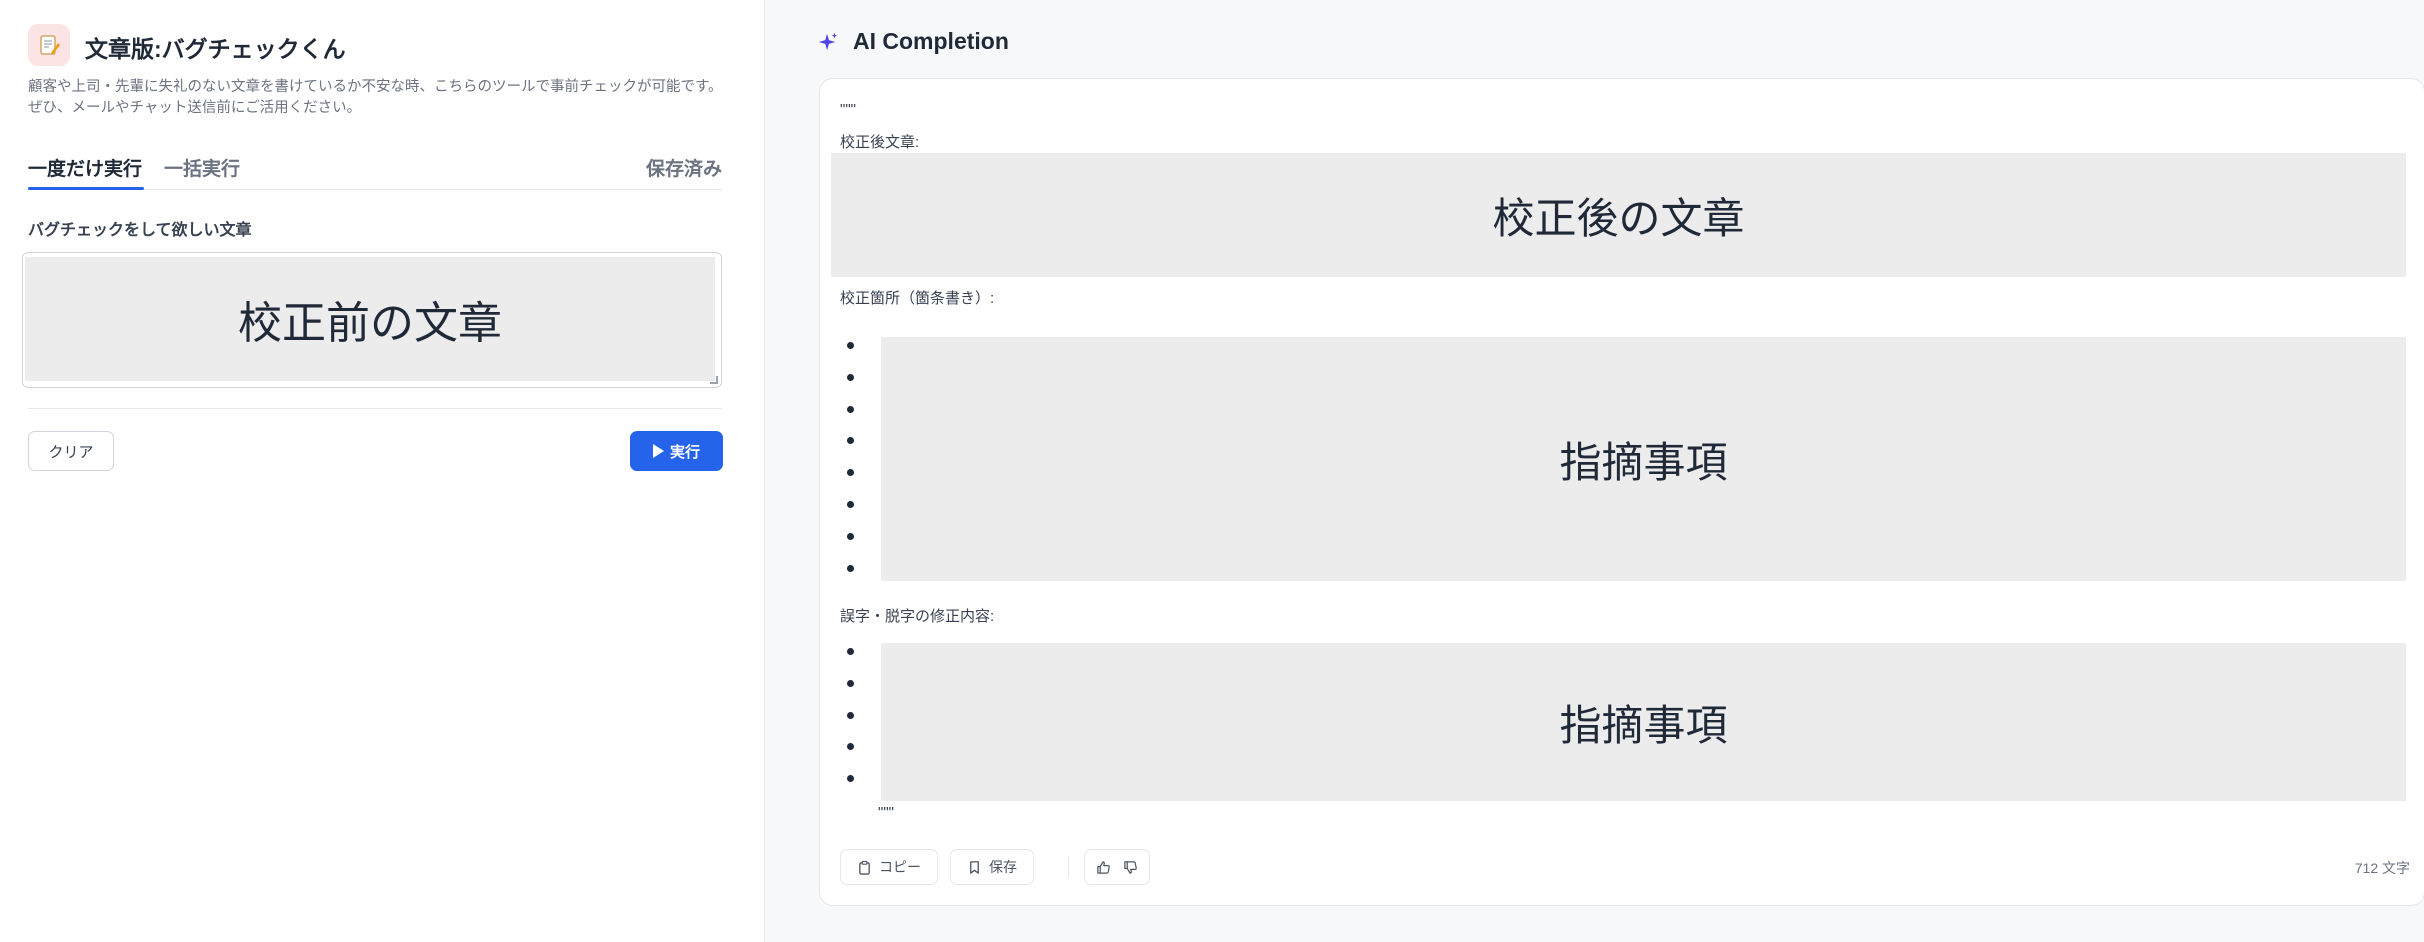 The height and width of the screenshot is (942, 2424). Describe the element at coordinates (714, 380) in the screenshot. I see `resize-handle` at that location.